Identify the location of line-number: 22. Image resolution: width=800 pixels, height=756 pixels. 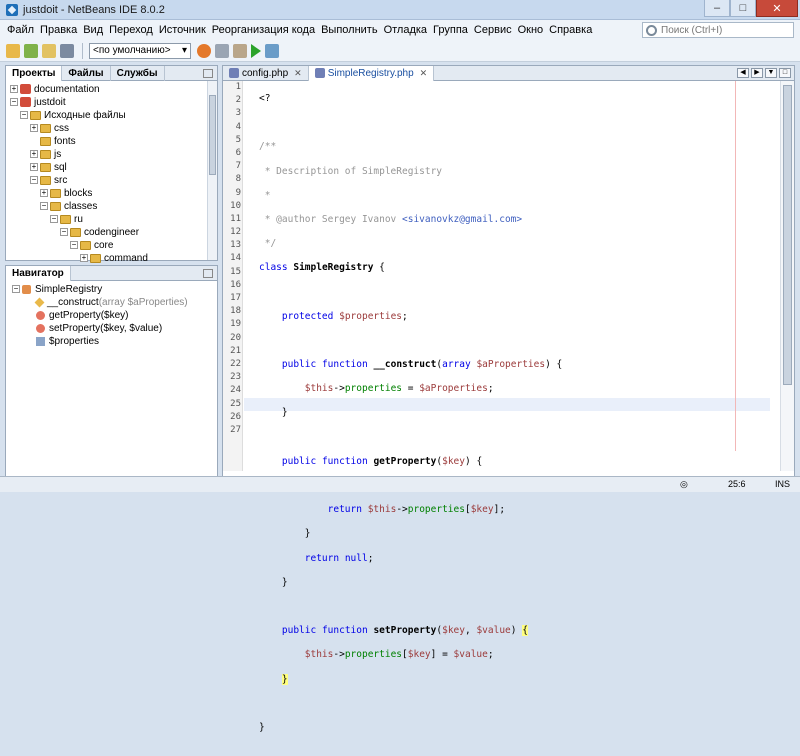
(232, 364).